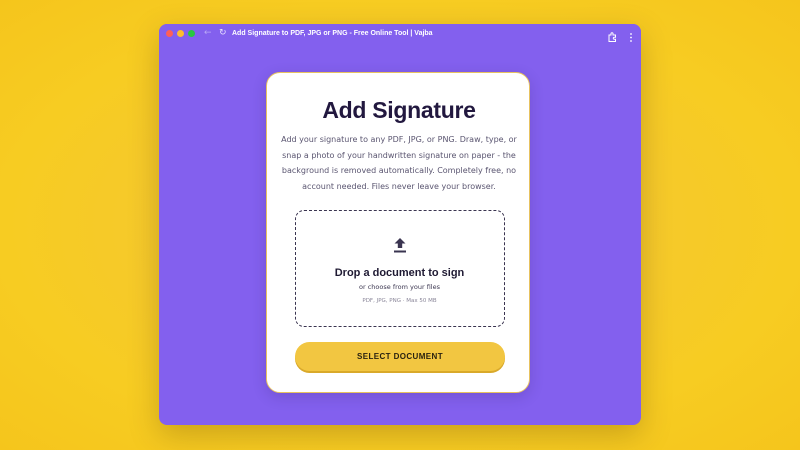 The width and height of the screenshot is (800, 450). What do you see at coordinates (399, 287) in the screenshot?
I see `choose-files-link: or choose from your files` at bounding box center [399, 287].